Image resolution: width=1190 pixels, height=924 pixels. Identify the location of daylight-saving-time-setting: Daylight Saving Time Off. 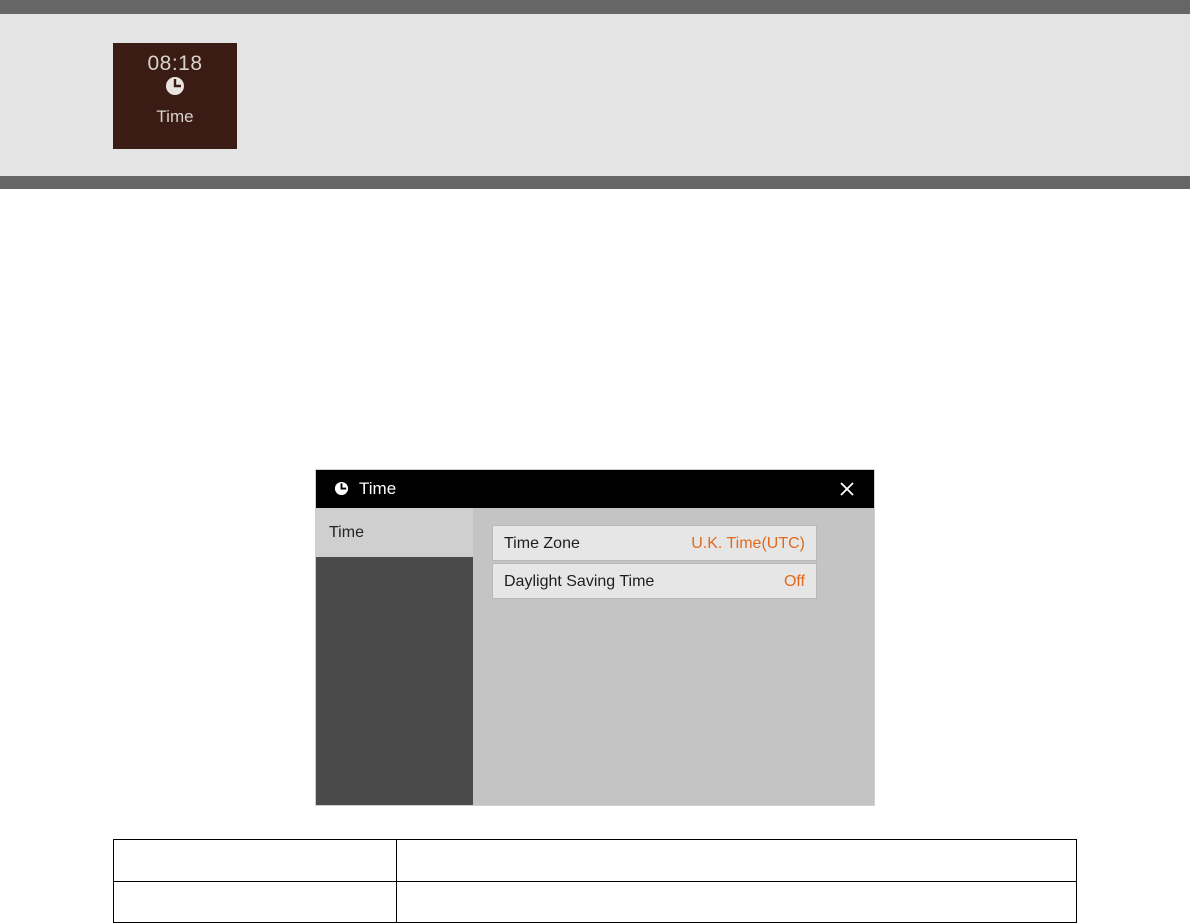
(654, 581).